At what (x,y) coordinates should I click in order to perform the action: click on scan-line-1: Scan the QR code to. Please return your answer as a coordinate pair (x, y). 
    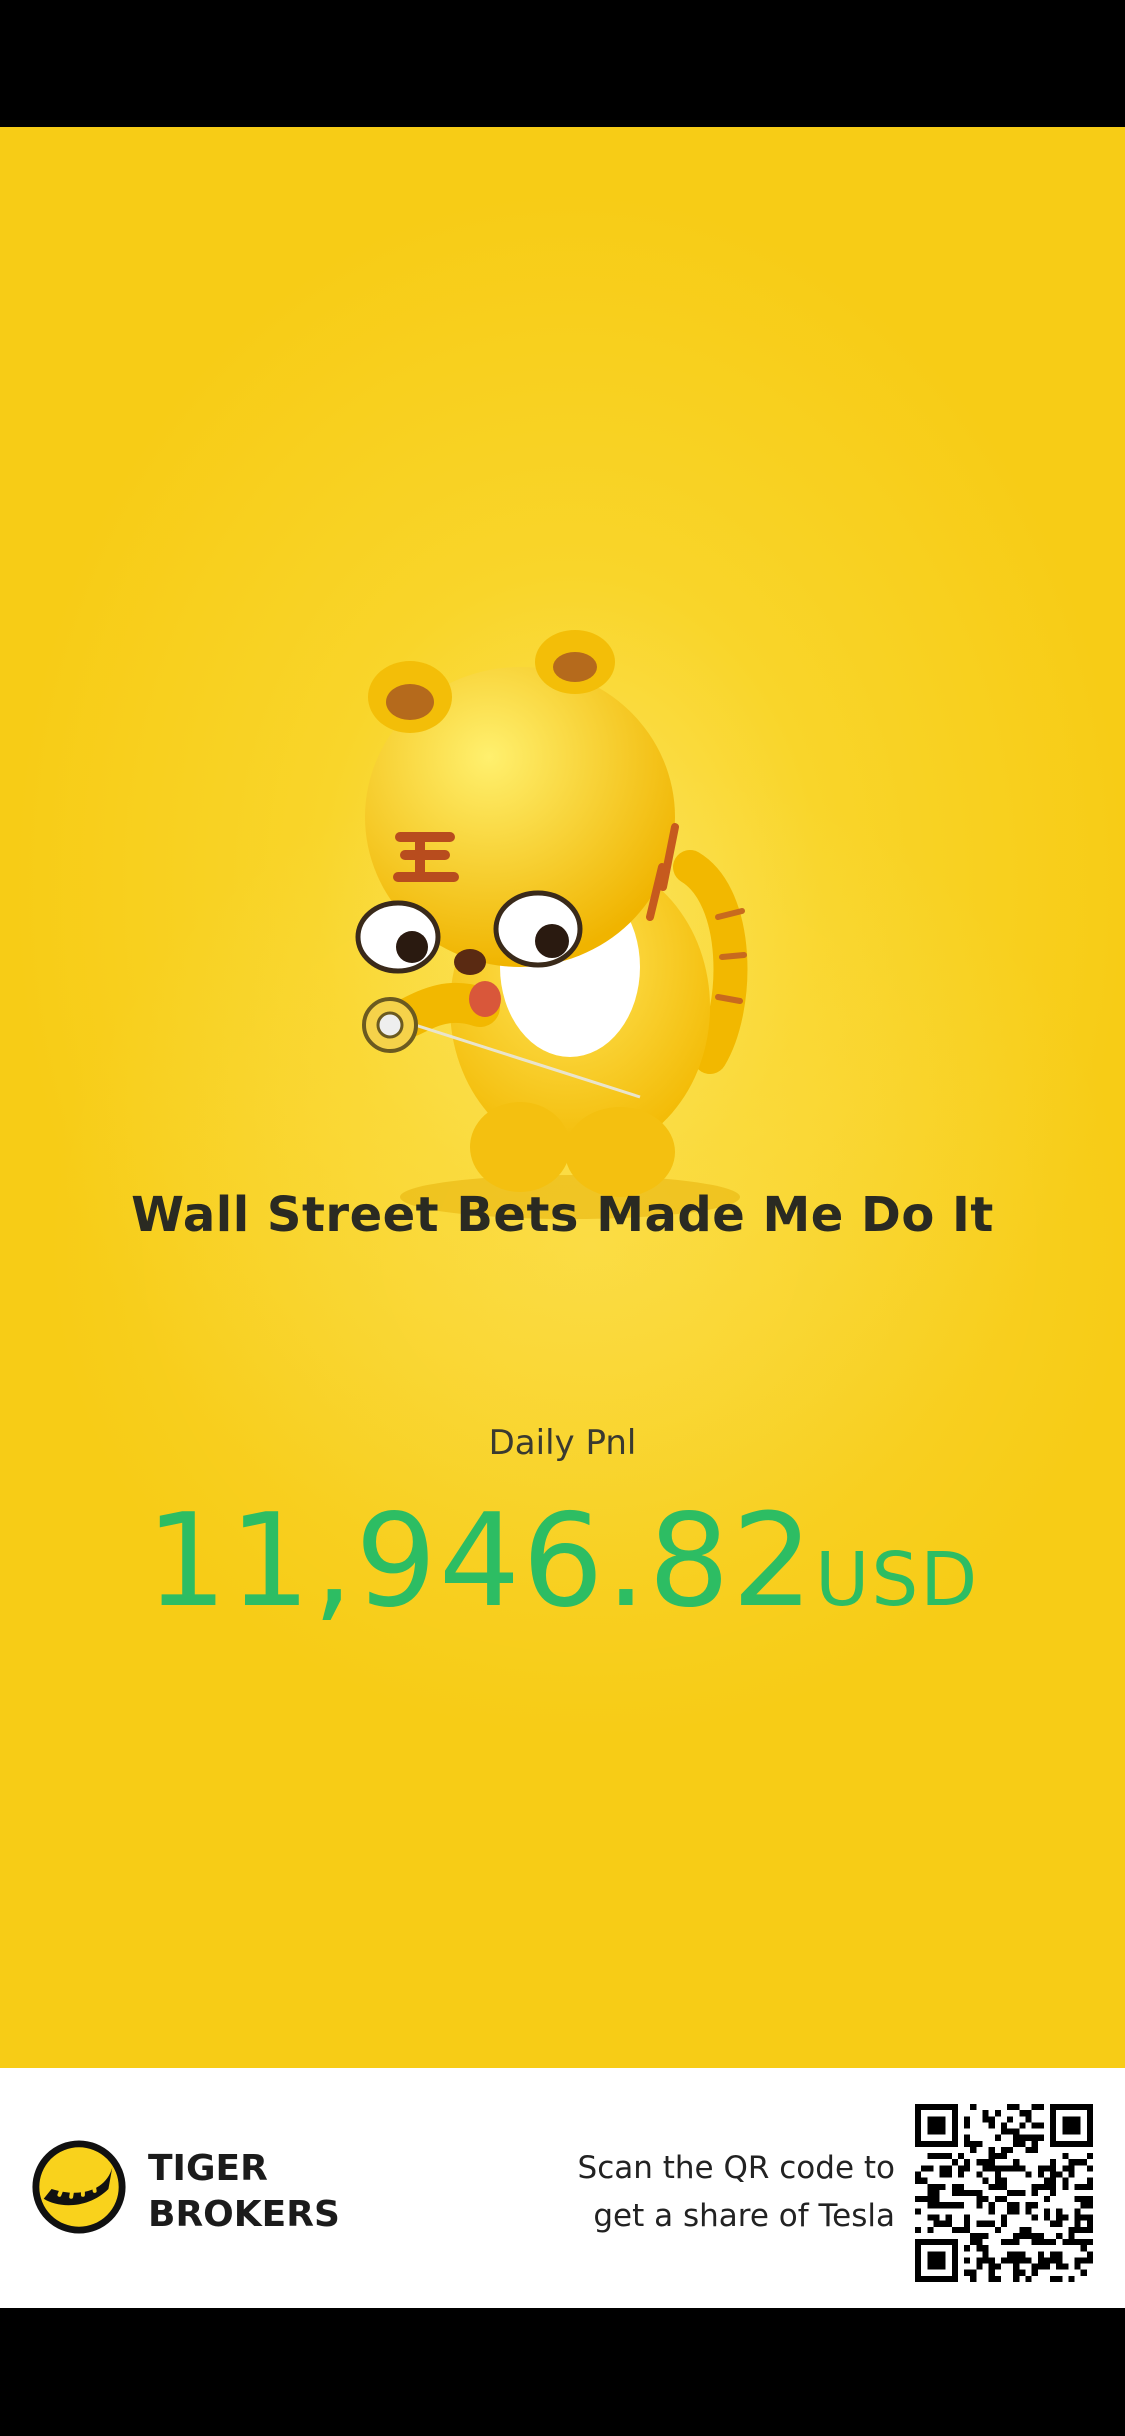
    Looking at the image, I should click on (736, 2168).